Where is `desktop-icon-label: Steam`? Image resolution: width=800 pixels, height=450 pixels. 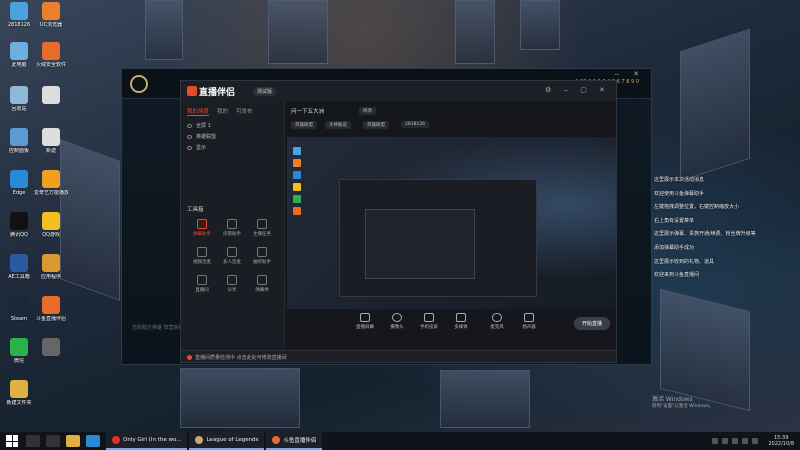
desktop-icon-label: Steam is located at coordinates (19, 319).